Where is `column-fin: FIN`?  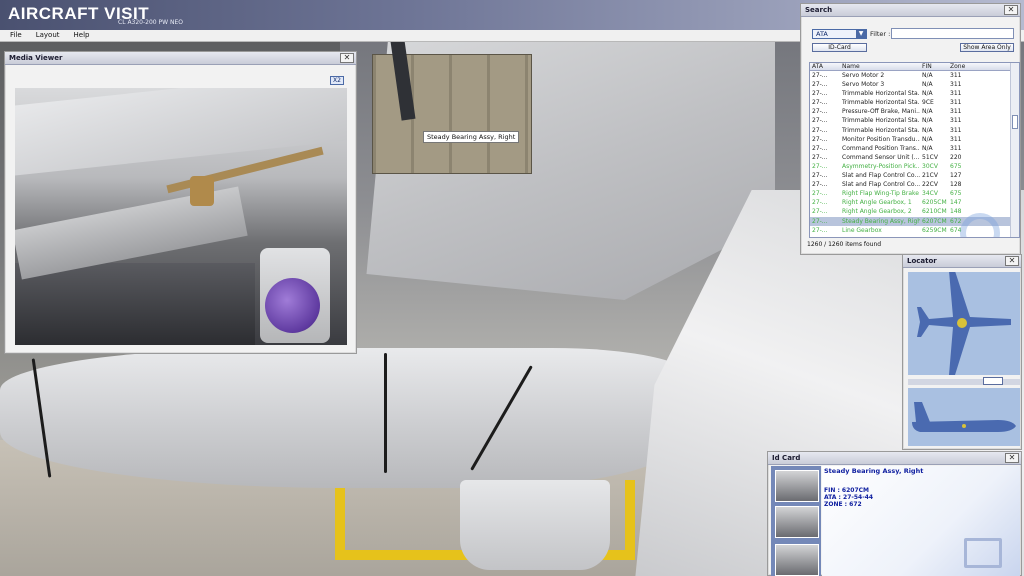 column-fin: FIN is located at coordinates (934, 66).